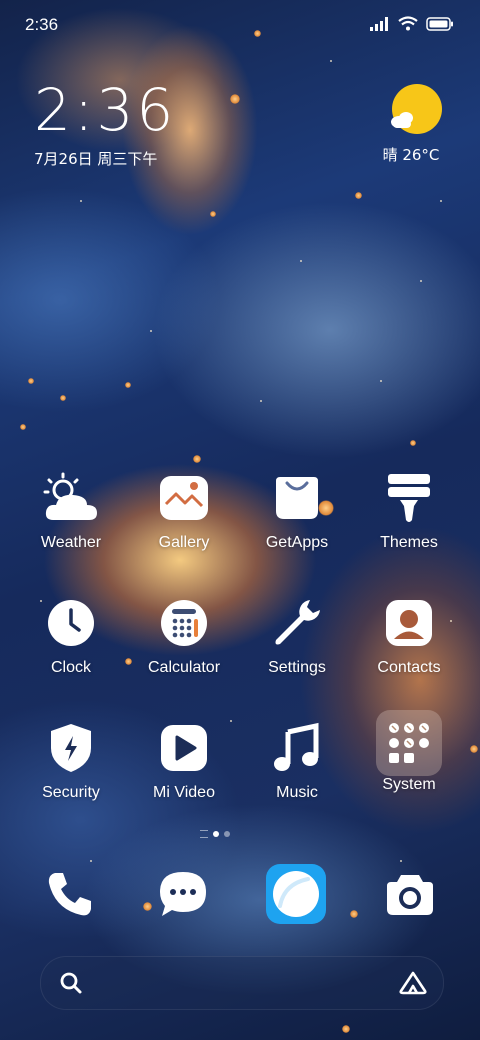 The width and height of the screenshot is (480, 1040). I want to click on settings-icon, so click(297, 623).